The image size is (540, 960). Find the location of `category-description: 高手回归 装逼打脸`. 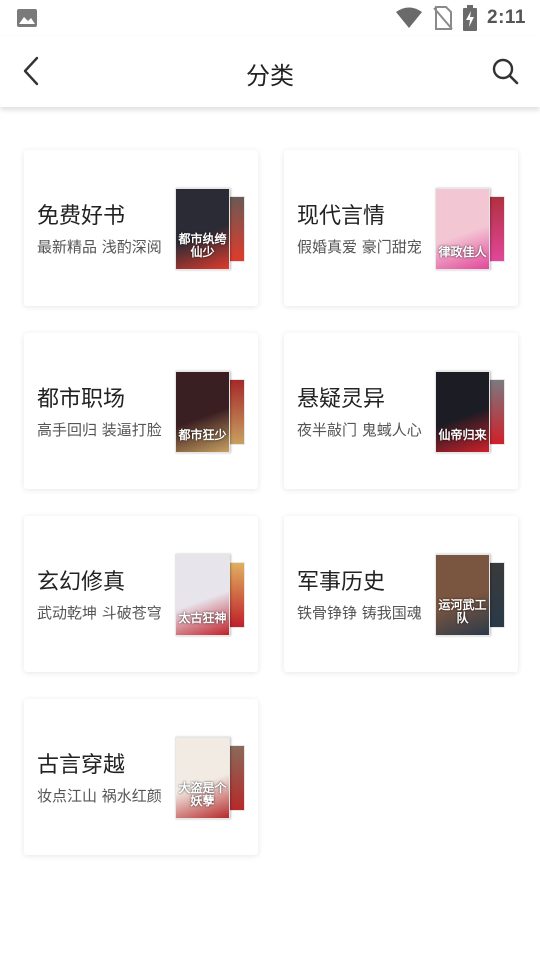

category-description: 高手回归 装逼打脸 is located at coordinates (99, 430).